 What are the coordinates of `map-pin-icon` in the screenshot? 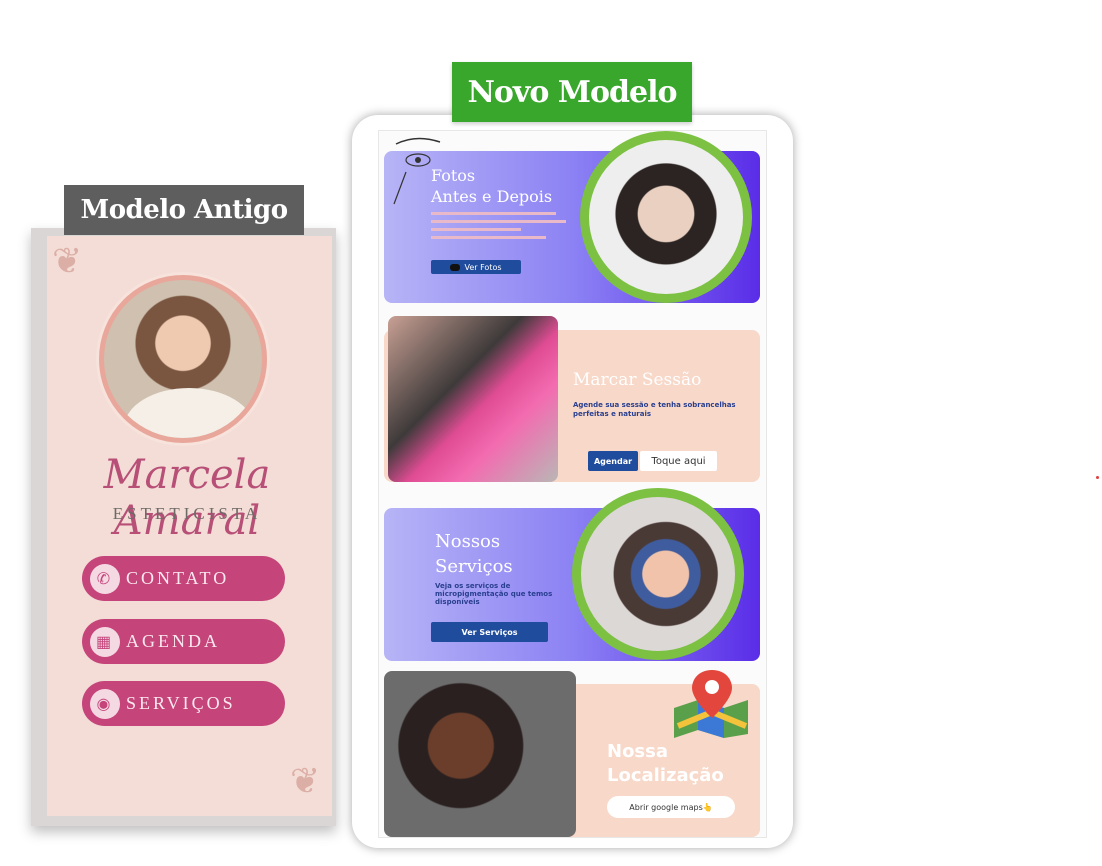 It's located at (711, 704).